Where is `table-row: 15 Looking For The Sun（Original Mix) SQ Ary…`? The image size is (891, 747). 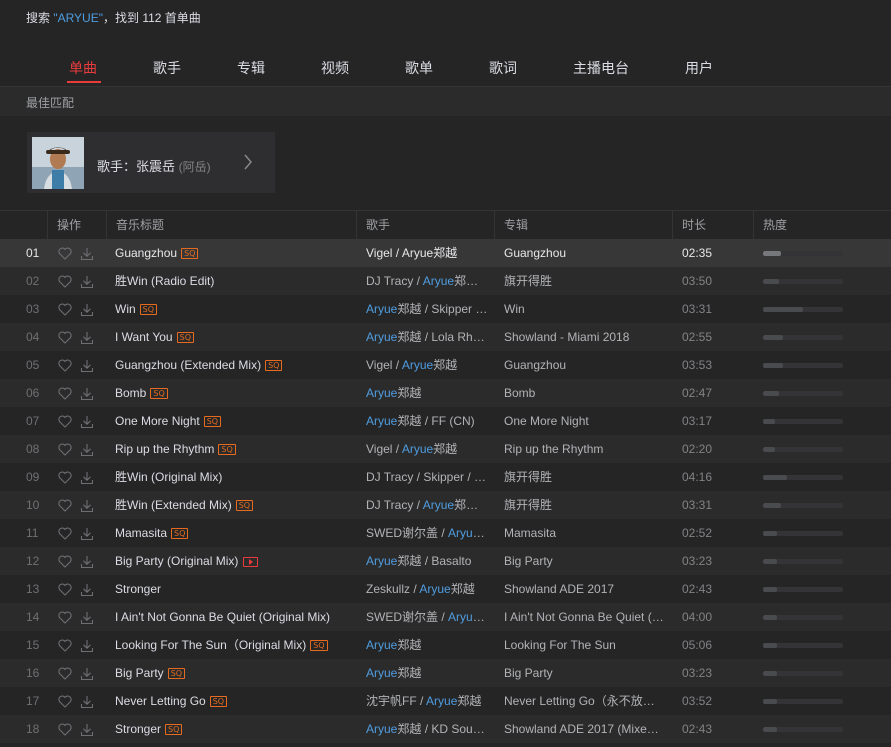
table-row: 15 Looking For The Sun（Original Mix) SQ Ary… is located at coordinates (445, 645).